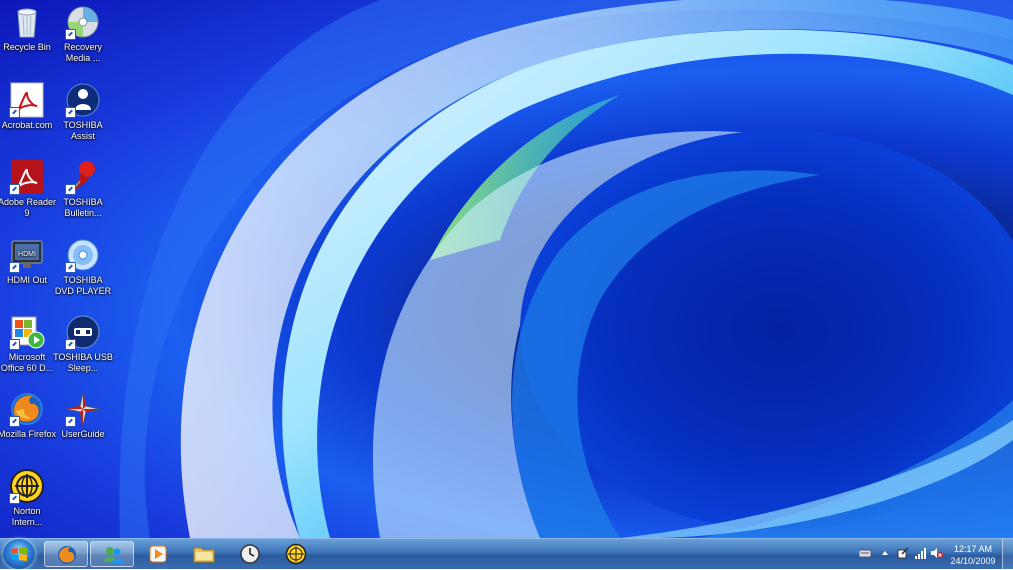 This screenshot has width=1013, height=570. I want to click on clock-time: 12:17 AM, so click(973, 549).